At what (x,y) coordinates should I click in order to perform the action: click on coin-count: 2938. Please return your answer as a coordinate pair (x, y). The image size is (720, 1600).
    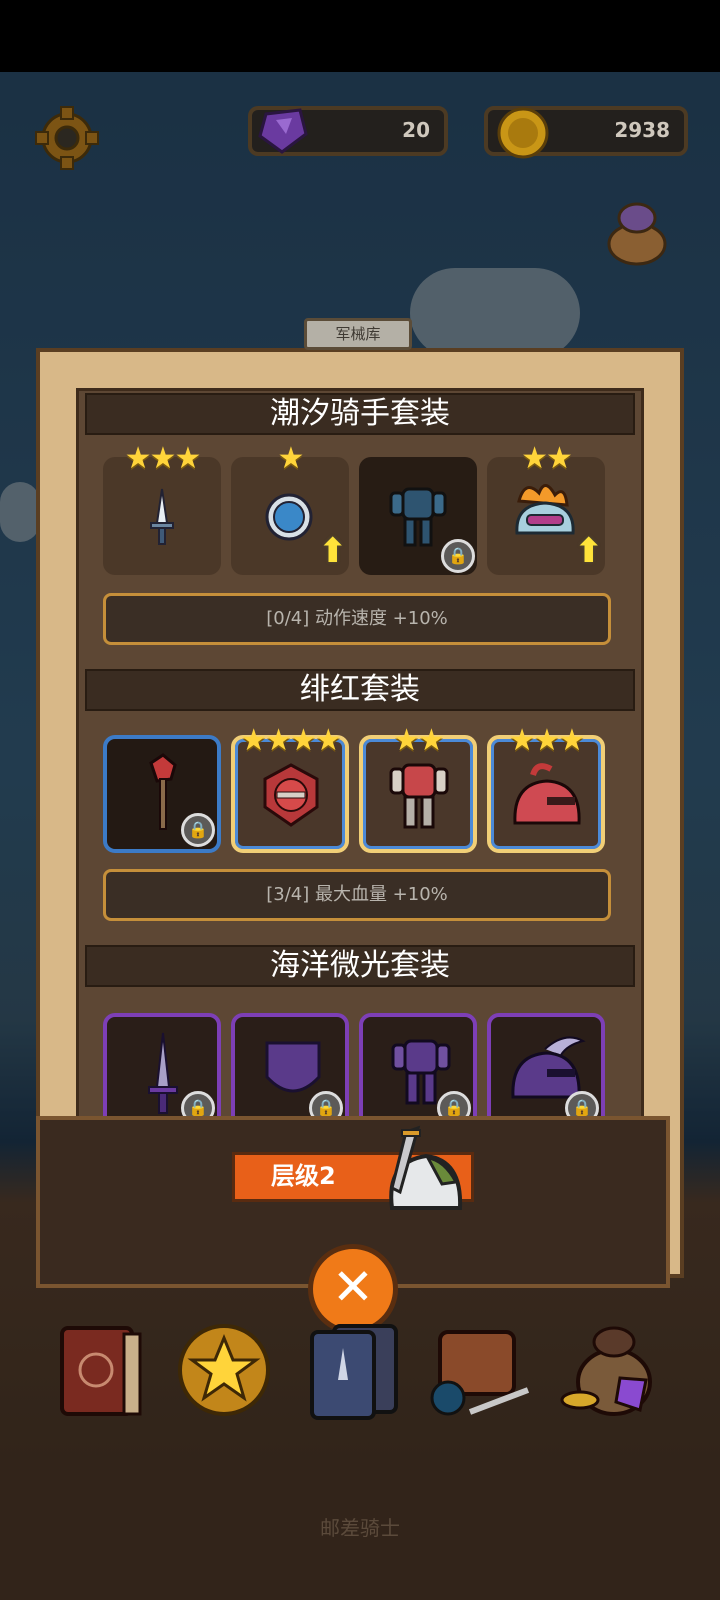
    Looking at the image, I should click on (642, 130).